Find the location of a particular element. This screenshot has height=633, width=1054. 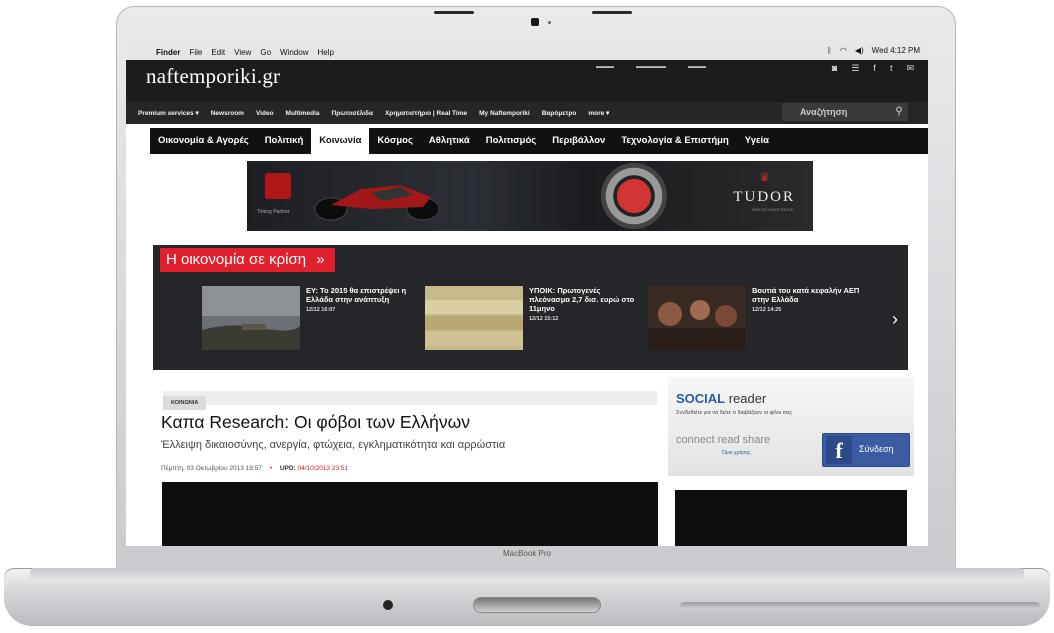

nav-video: Video is located at coordinates (265, 113).